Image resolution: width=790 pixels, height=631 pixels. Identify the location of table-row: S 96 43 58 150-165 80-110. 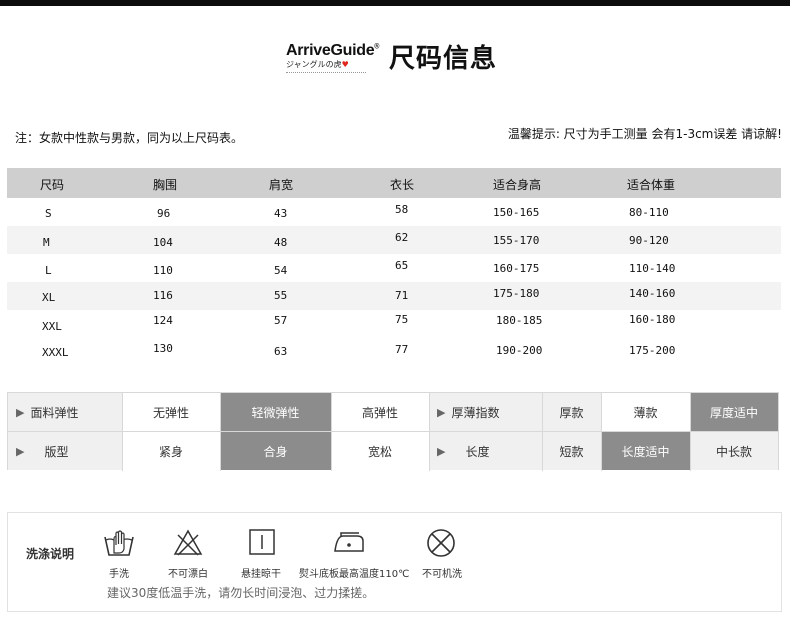
(394, 212).